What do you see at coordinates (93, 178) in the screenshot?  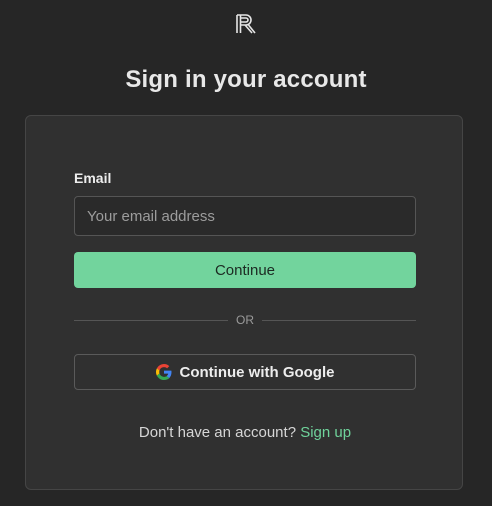 I see `email-label: Email` at bounding box center [93, 178].